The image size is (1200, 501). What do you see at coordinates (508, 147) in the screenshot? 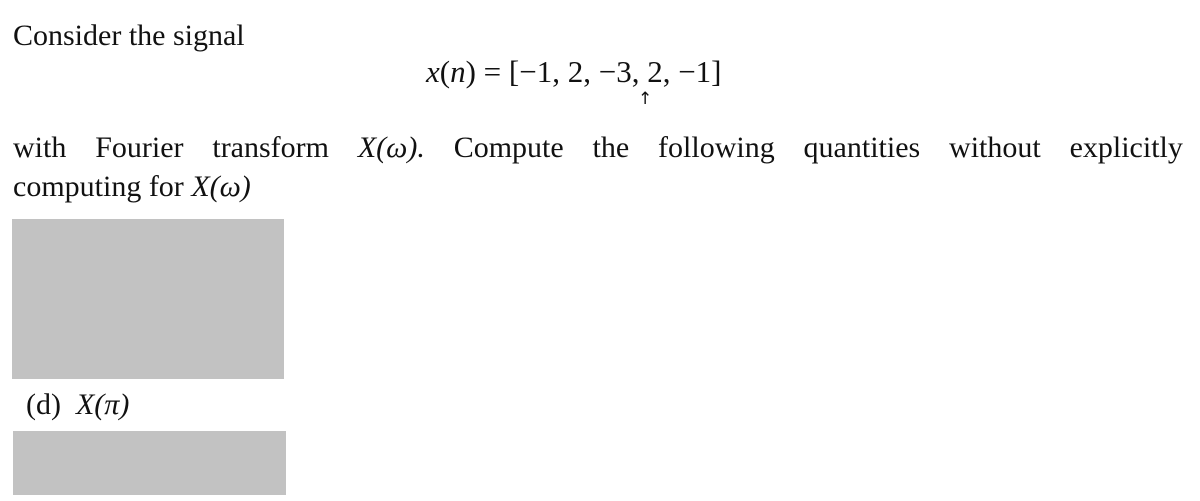
I see `word: Compute` at bounding box center [508, 147].